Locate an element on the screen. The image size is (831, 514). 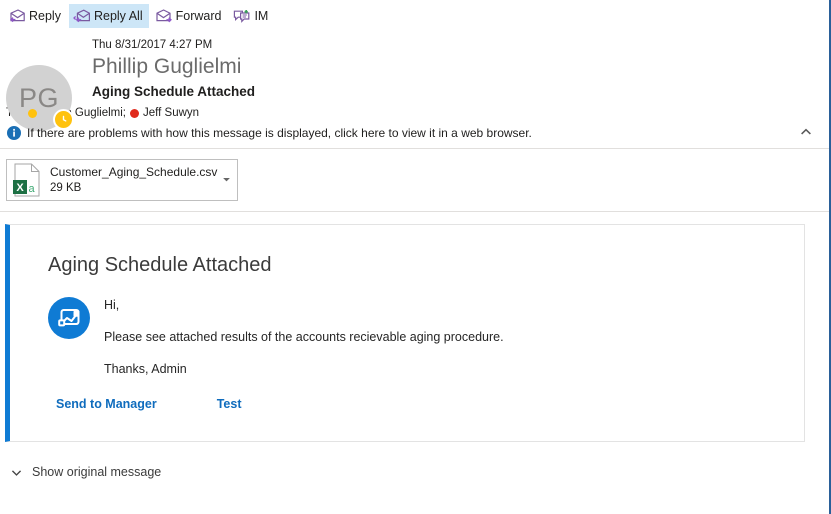
sender-name: Phillip Guglielmi is located at coordinates (460, 66).